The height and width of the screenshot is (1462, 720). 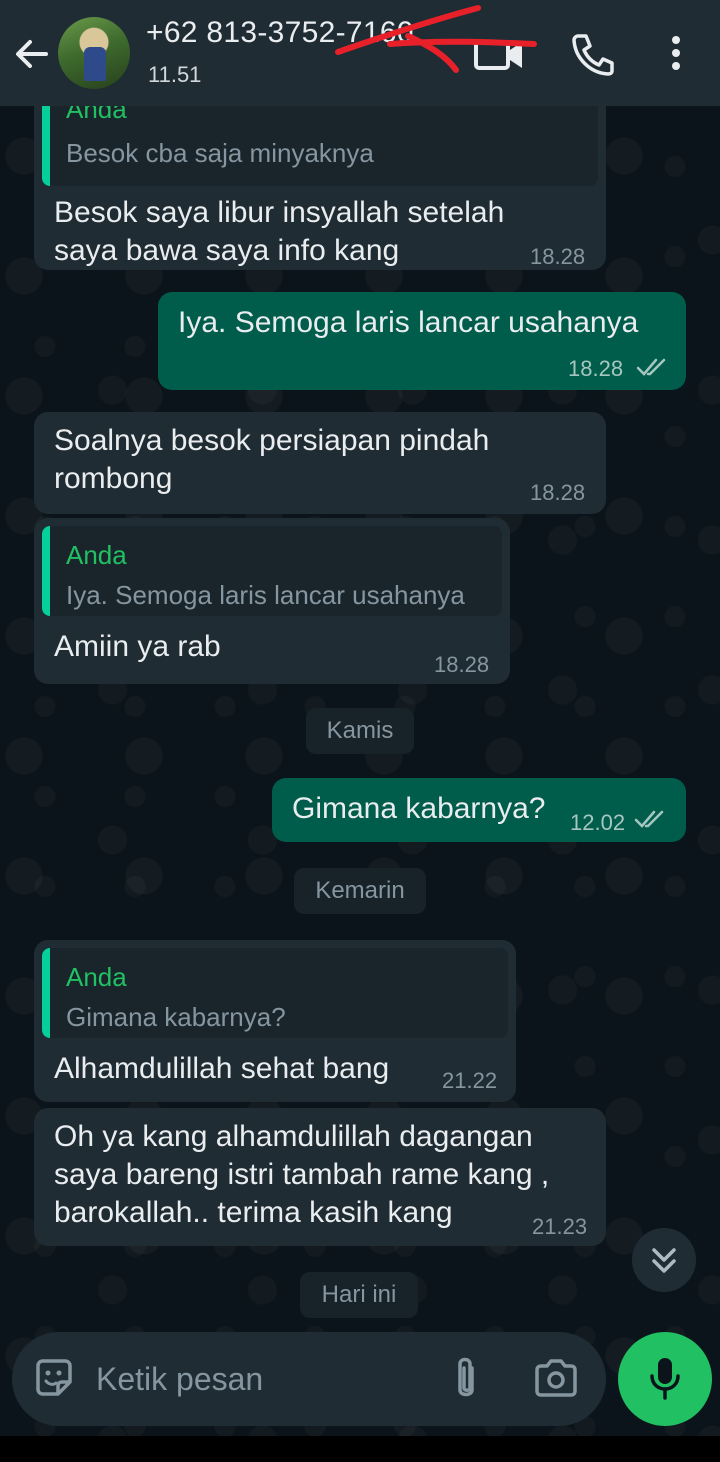 I want to click on last-seen-status: 11.51, so click(x=175, y=74).